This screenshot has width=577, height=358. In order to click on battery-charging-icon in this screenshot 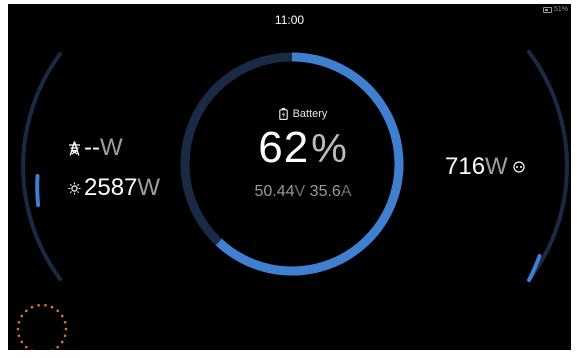, I will do `click(283, 114)`.